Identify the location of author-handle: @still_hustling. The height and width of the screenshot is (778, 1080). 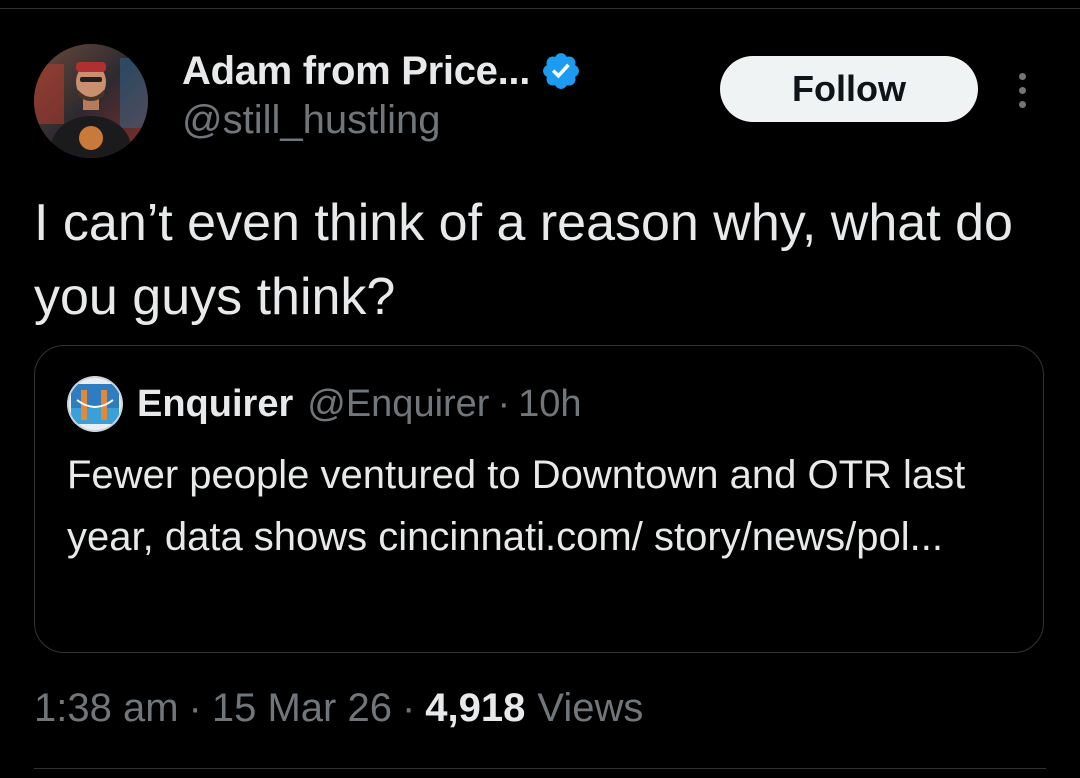
(311, 120).